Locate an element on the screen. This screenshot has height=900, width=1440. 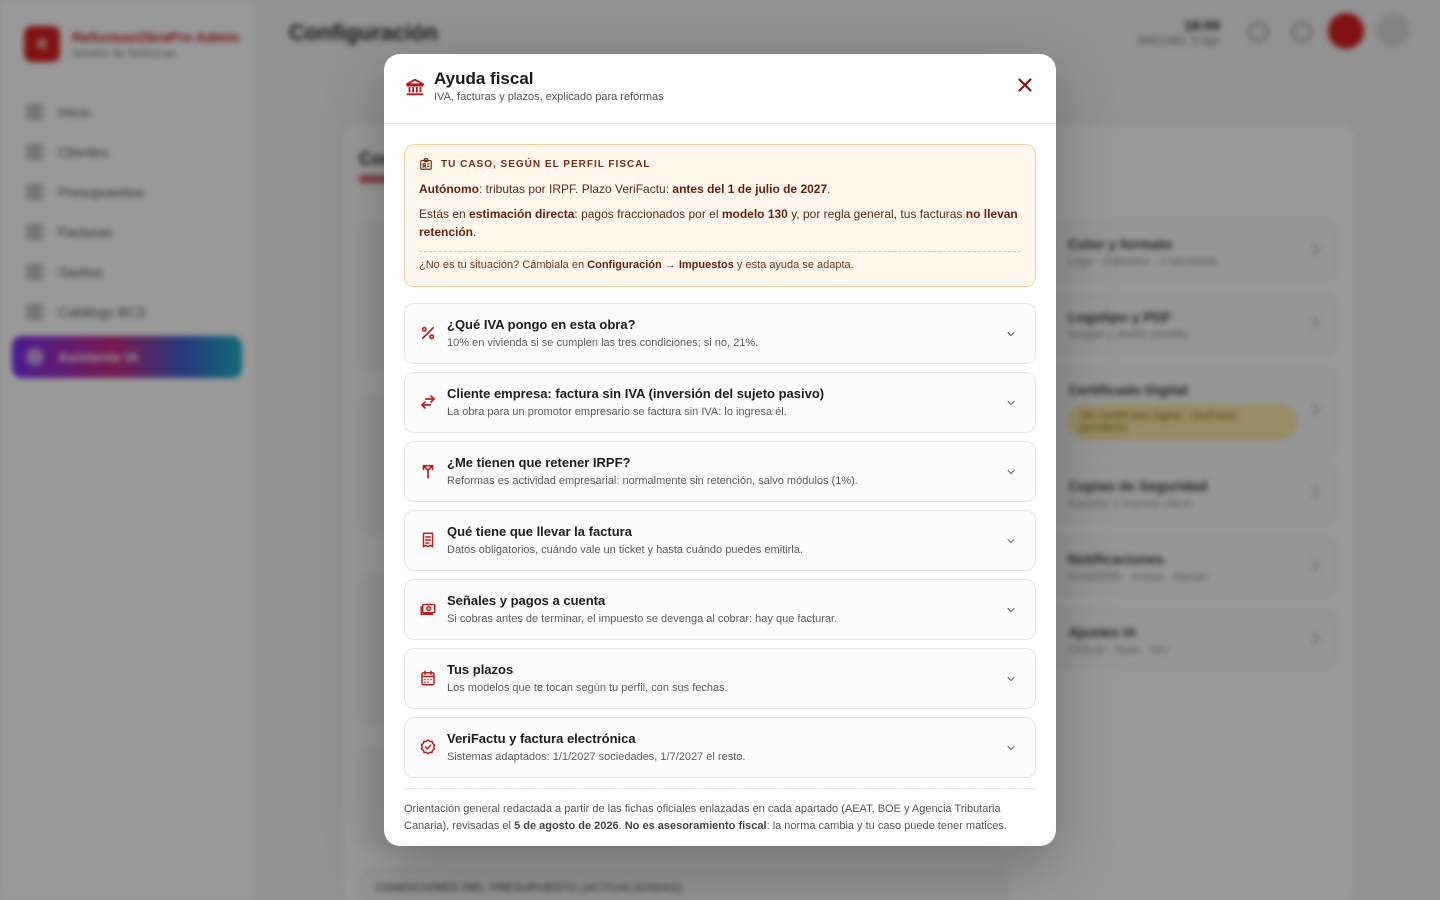
swap-arrows-icon is located at coordinates (428, 402).